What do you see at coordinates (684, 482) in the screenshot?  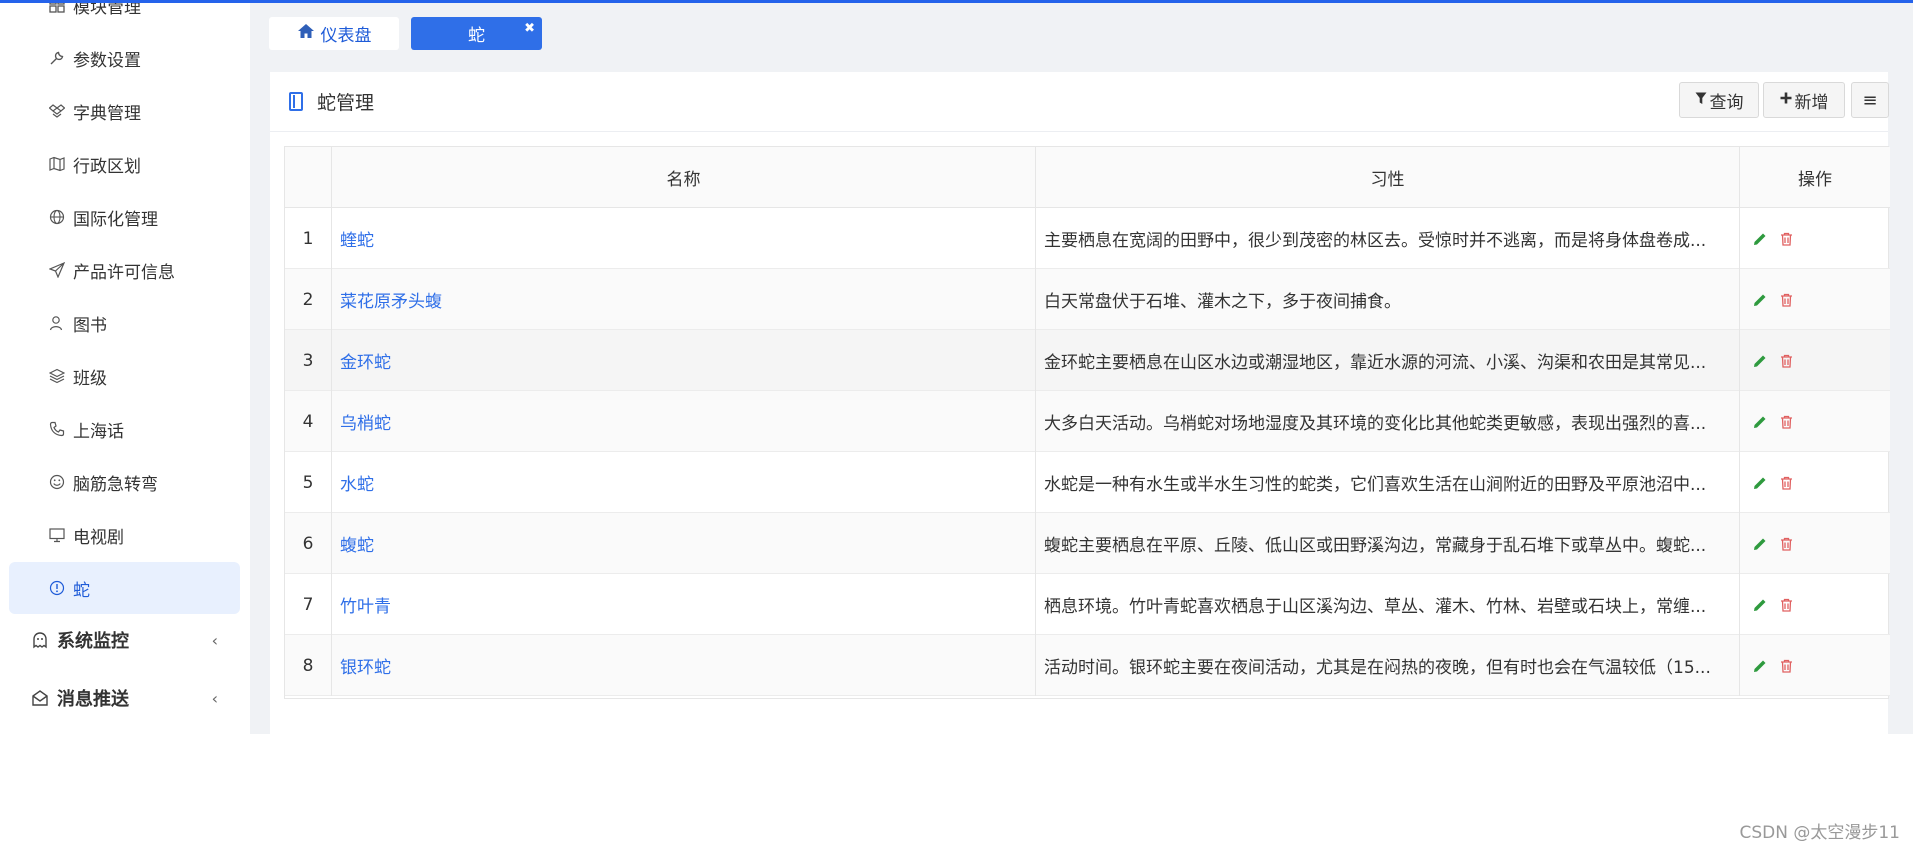 I see `snake-name-link: 水蛇` at bounding box center [684, 482].